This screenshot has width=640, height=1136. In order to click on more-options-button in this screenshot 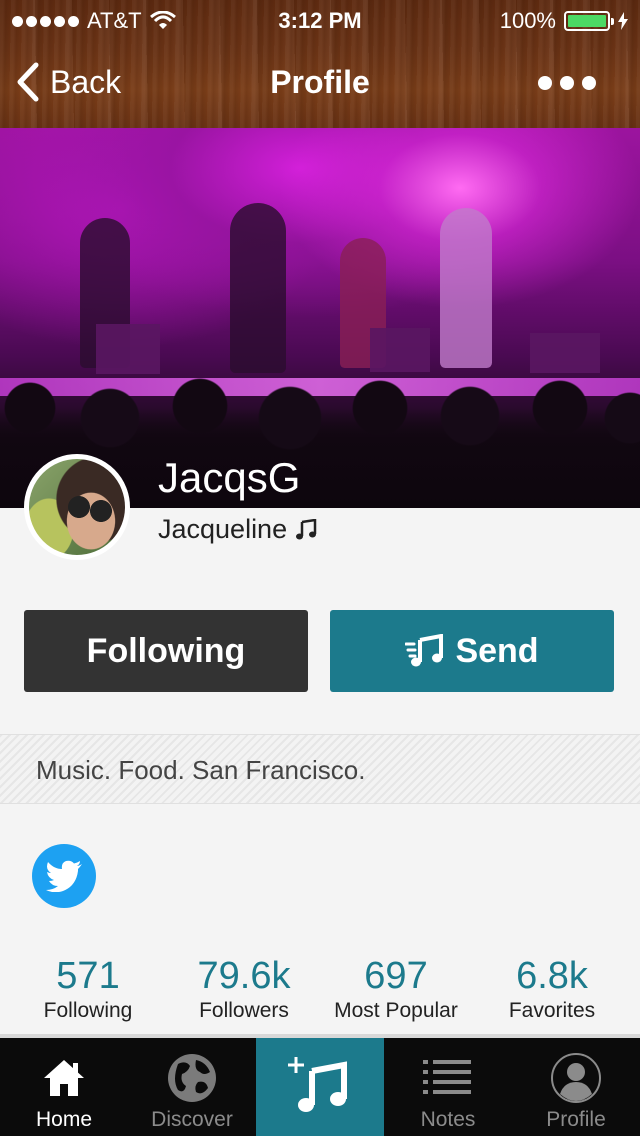, I will do `click(567, 83)`.